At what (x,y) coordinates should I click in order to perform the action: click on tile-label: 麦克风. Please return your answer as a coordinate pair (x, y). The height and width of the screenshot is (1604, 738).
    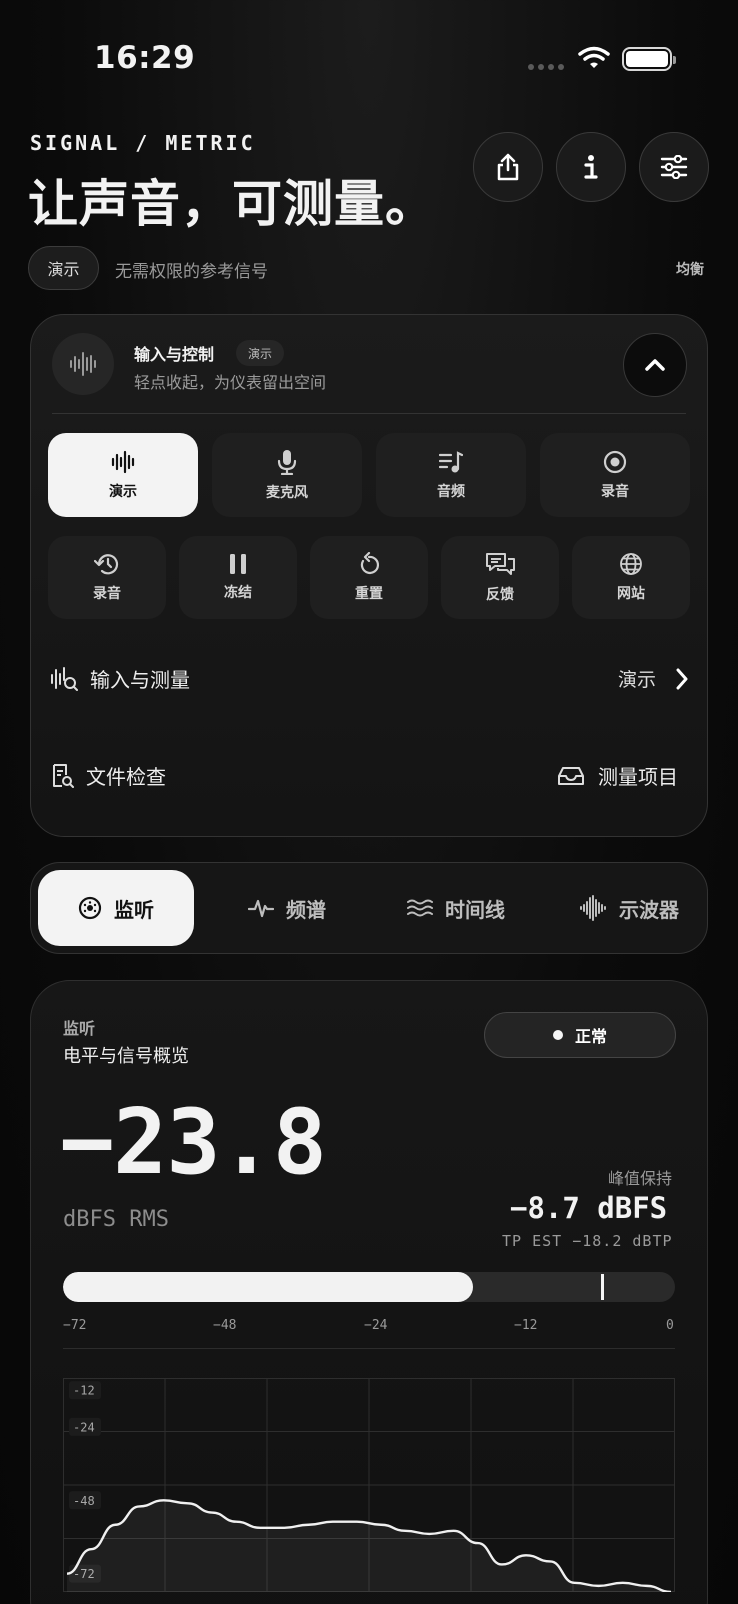
    Looking at the image, I should click on (287, 492).